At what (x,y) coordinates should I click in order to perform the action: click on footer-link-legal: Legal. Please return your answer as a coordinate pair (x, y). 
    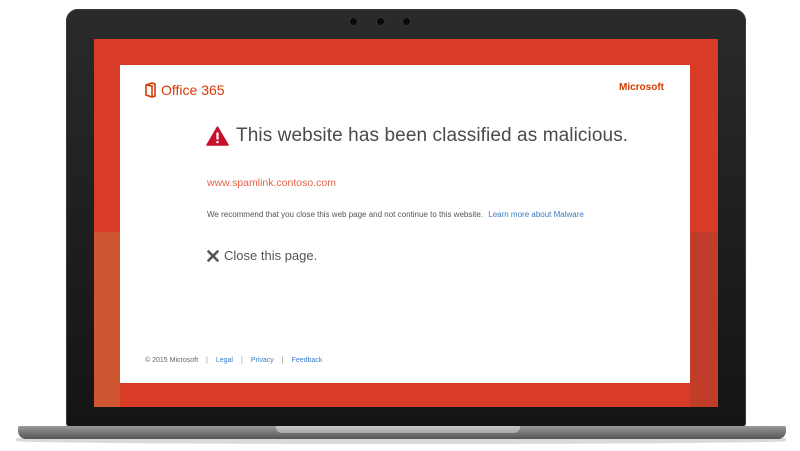
    Looking at the image, I should click on (224, 360).